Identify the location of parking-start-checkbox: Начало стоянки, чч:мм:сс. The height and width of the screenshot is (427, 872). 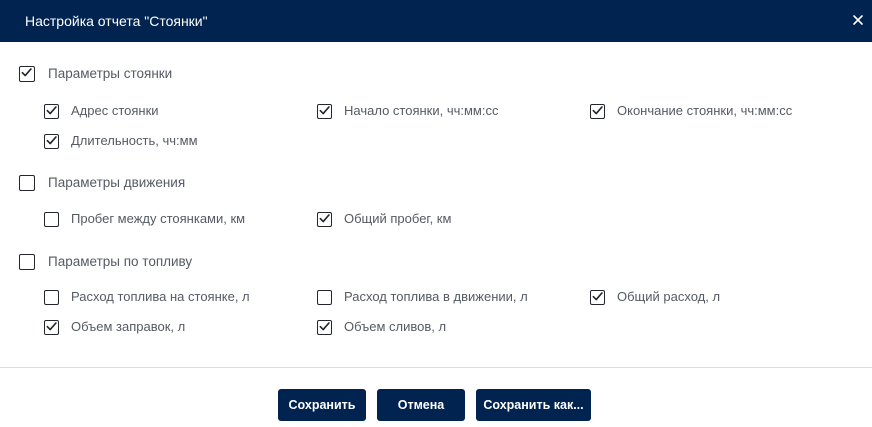
(407, 111).